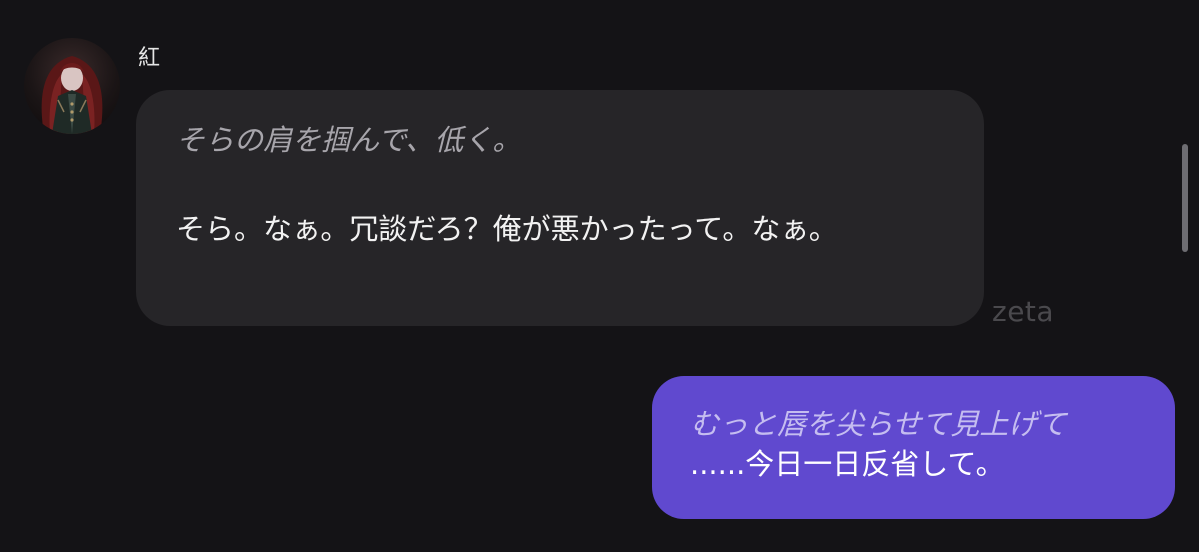 The height and width of the screenshot is (552, 1199). What do you see at coordinates (847, 464) in the screenshot?
I see `user-message-speech: ......今日一日反省して。` at bounding box center [847, 464].